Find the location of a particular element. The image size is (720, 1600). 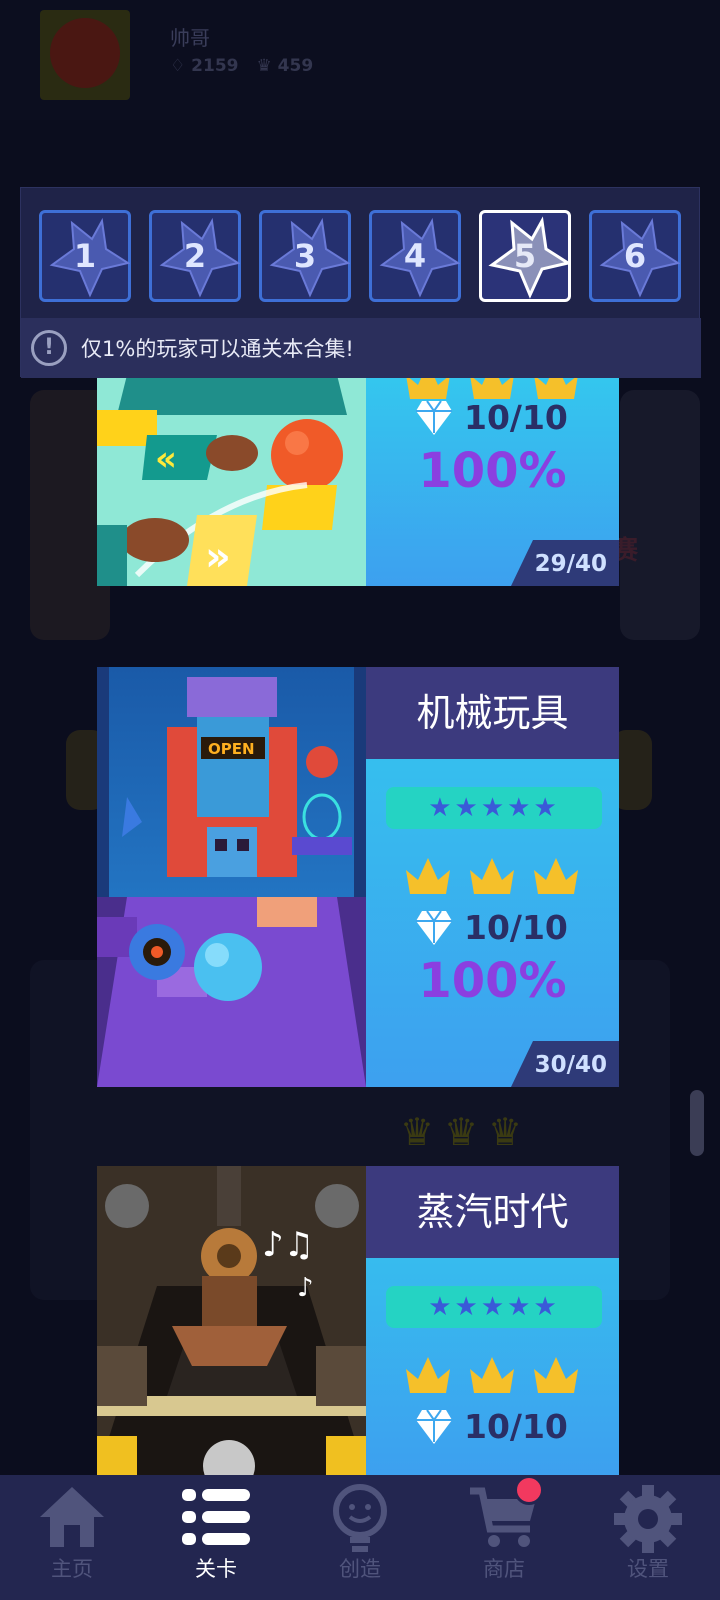

list-icon is located at coordinates (216, 1517).